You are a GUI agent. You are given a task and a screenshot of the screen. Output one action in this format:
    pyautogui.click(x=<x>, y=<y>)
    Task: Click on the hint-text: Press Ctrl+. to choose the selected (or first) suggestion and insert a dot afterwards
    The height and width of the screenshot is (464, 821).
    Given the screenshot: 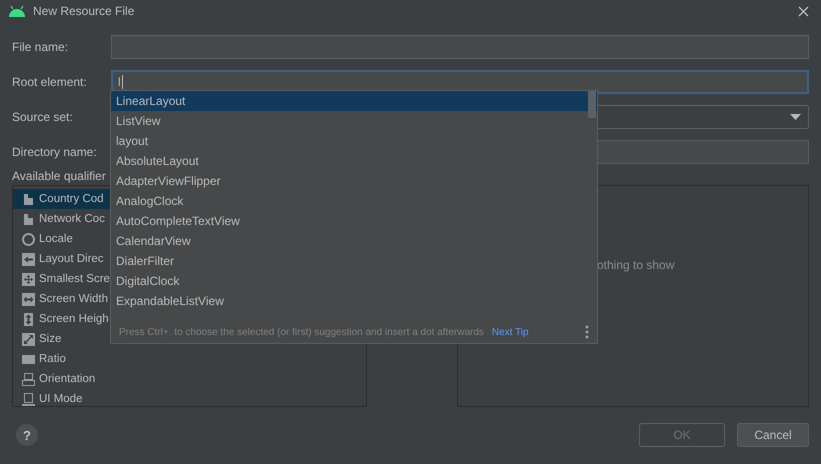 What is the action you would take?
    pyautogui.click(x=301, y=332)
    